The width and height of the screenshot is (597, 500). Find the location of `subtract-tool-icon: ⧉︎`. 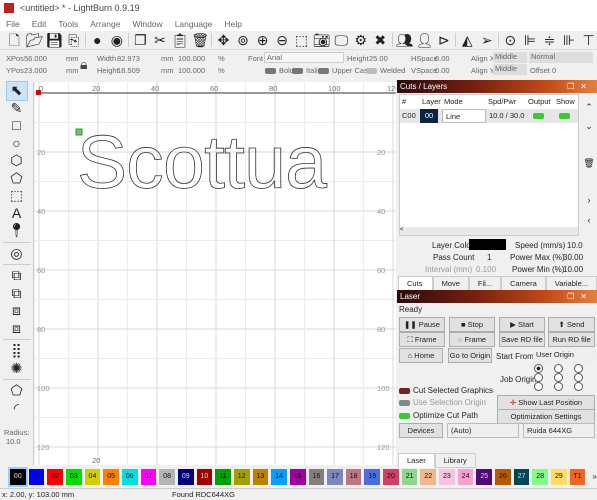

subtract-tool-icon: ⧉︎ is located at coordinates (17, 294).